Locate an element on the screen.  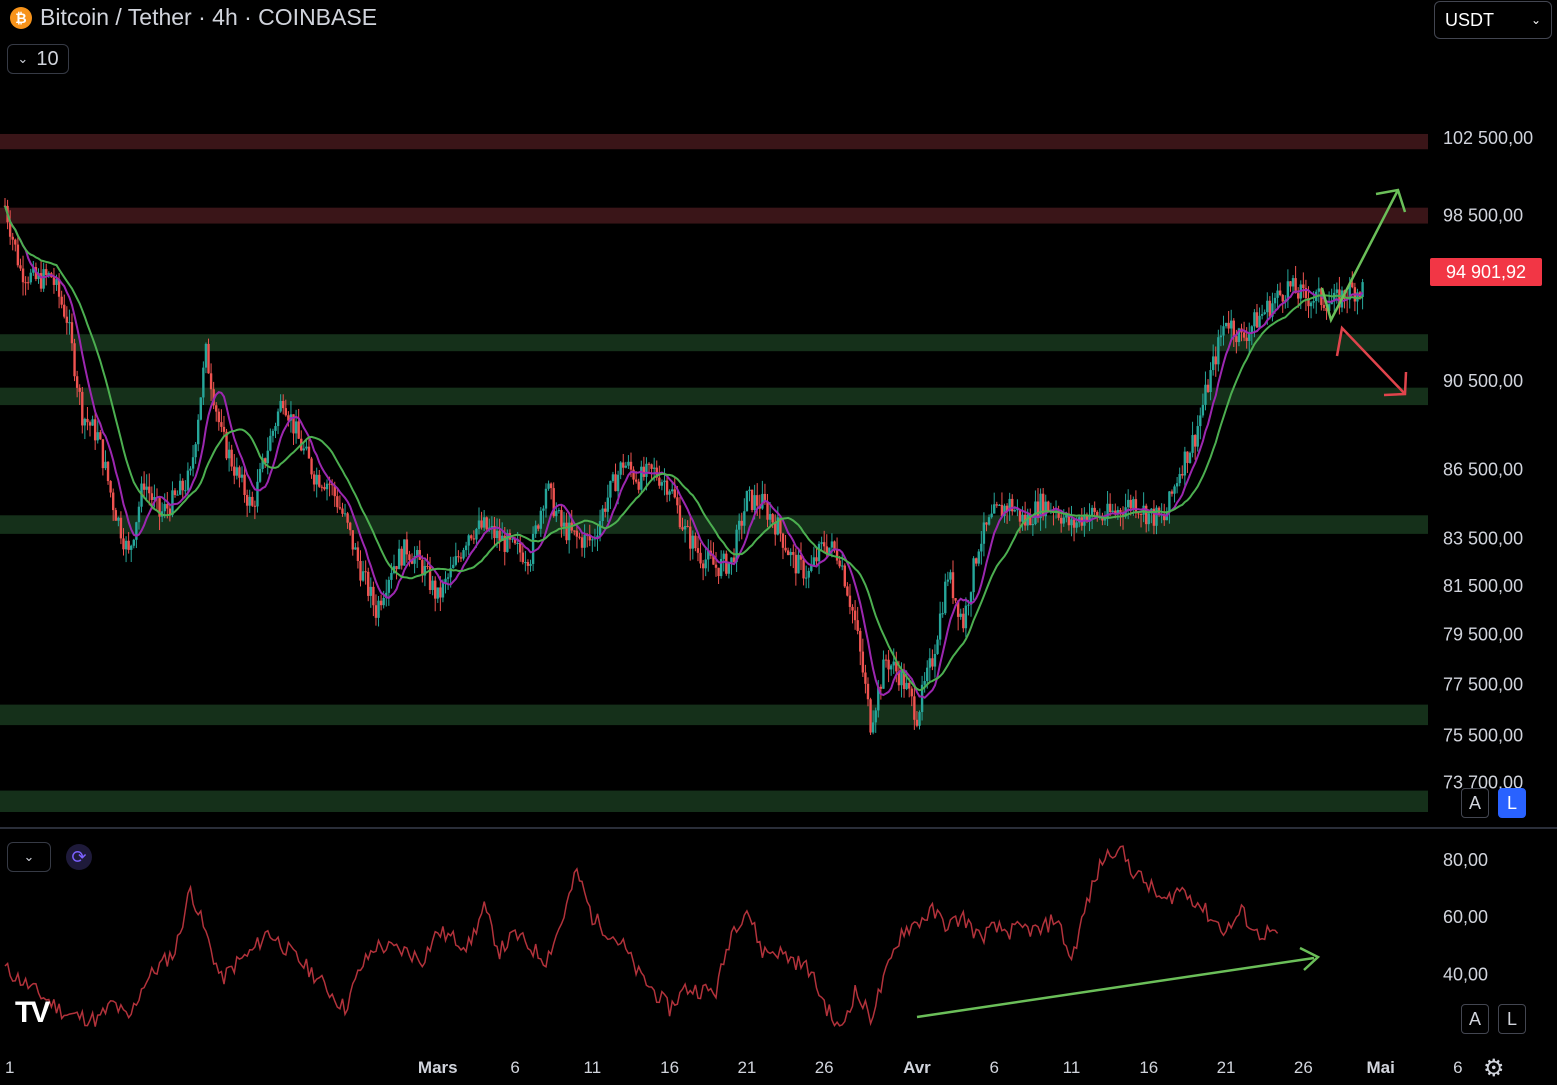
log-scale-button: L is located at coordinates (1512, 803).